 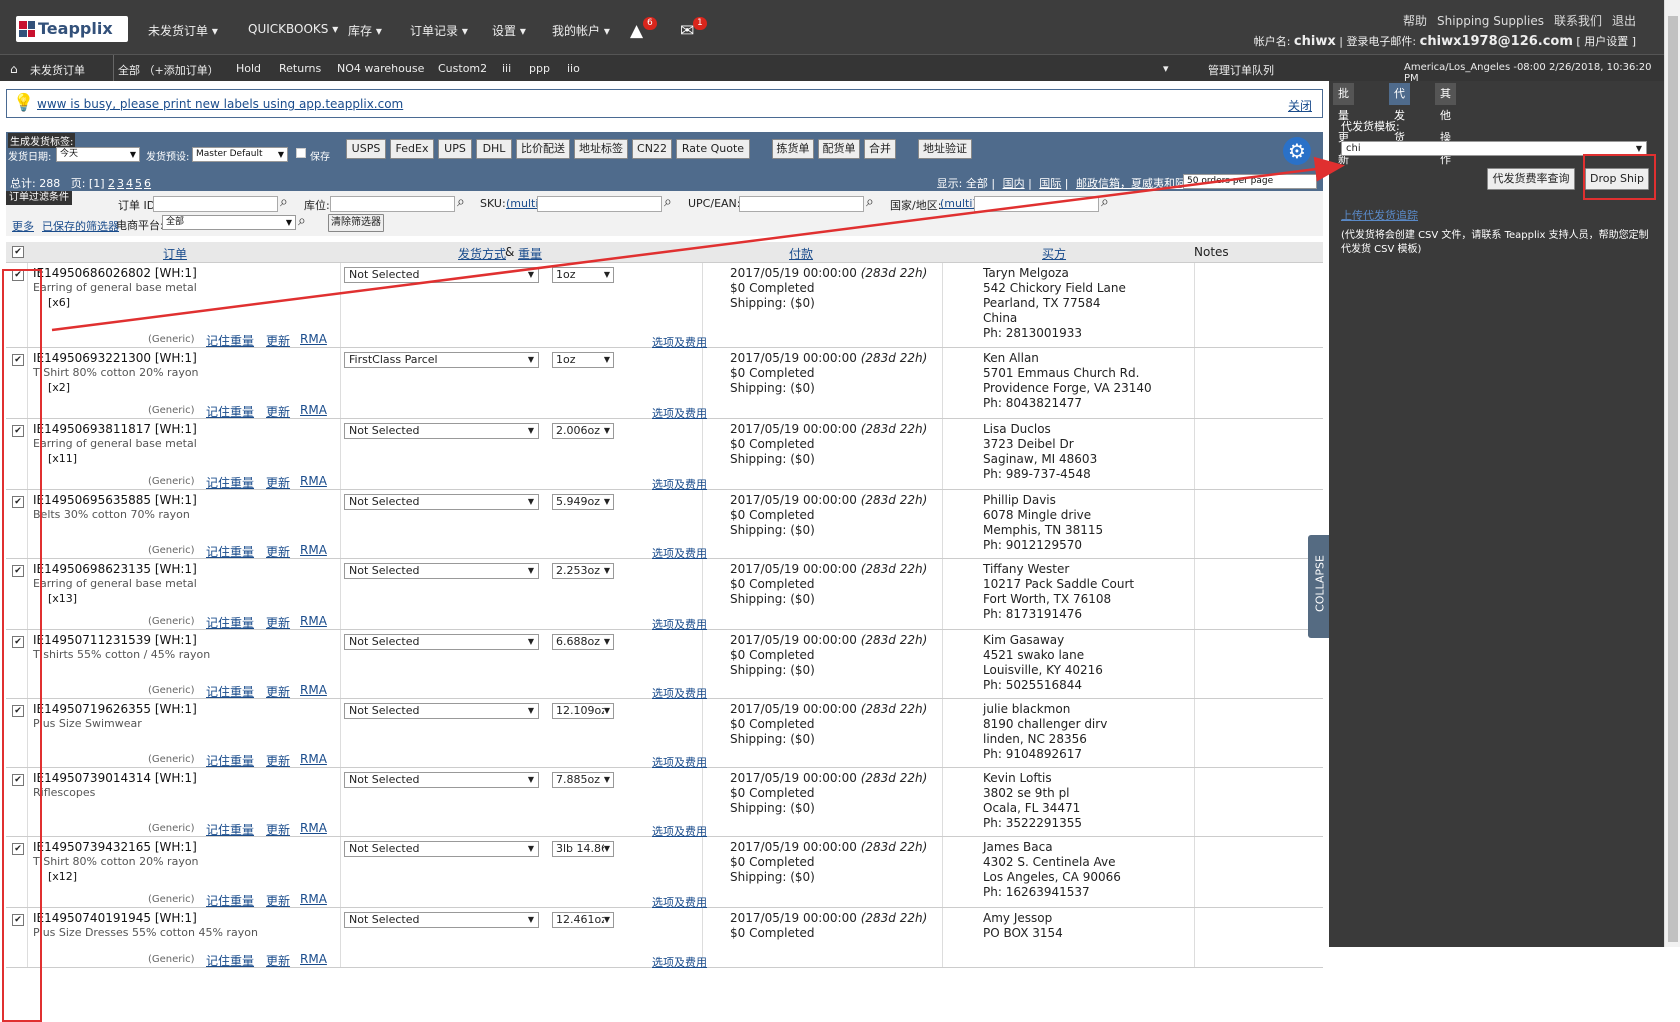 What do you see at coordinates (1241, 70) in the screenshot?
I see `manage-queue-link: 管理订单队列` at bounding box center [1241, 70].